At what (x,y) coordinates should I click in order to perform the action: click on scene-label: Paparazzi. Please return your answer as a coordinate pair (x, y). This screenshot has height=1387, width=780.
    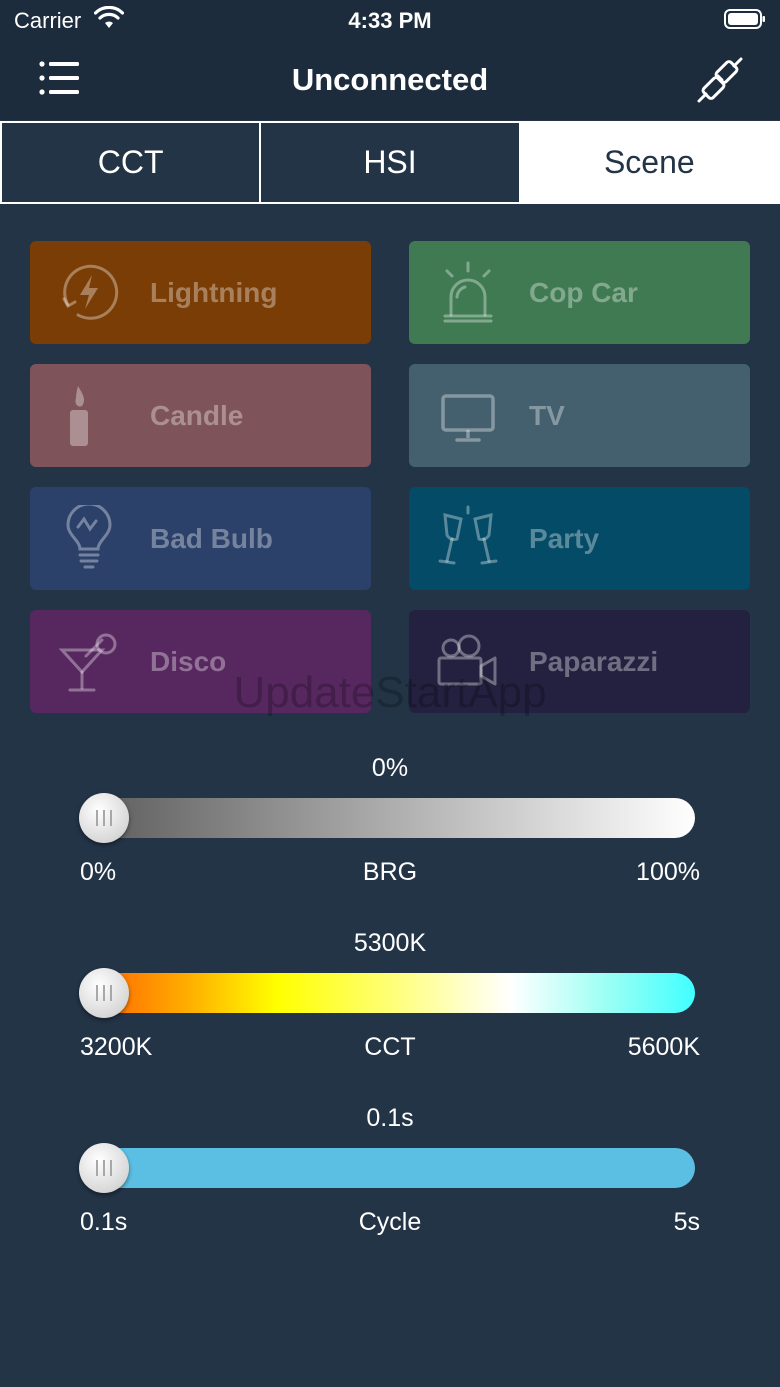
    Looking at the image, I should click on (594, 661).